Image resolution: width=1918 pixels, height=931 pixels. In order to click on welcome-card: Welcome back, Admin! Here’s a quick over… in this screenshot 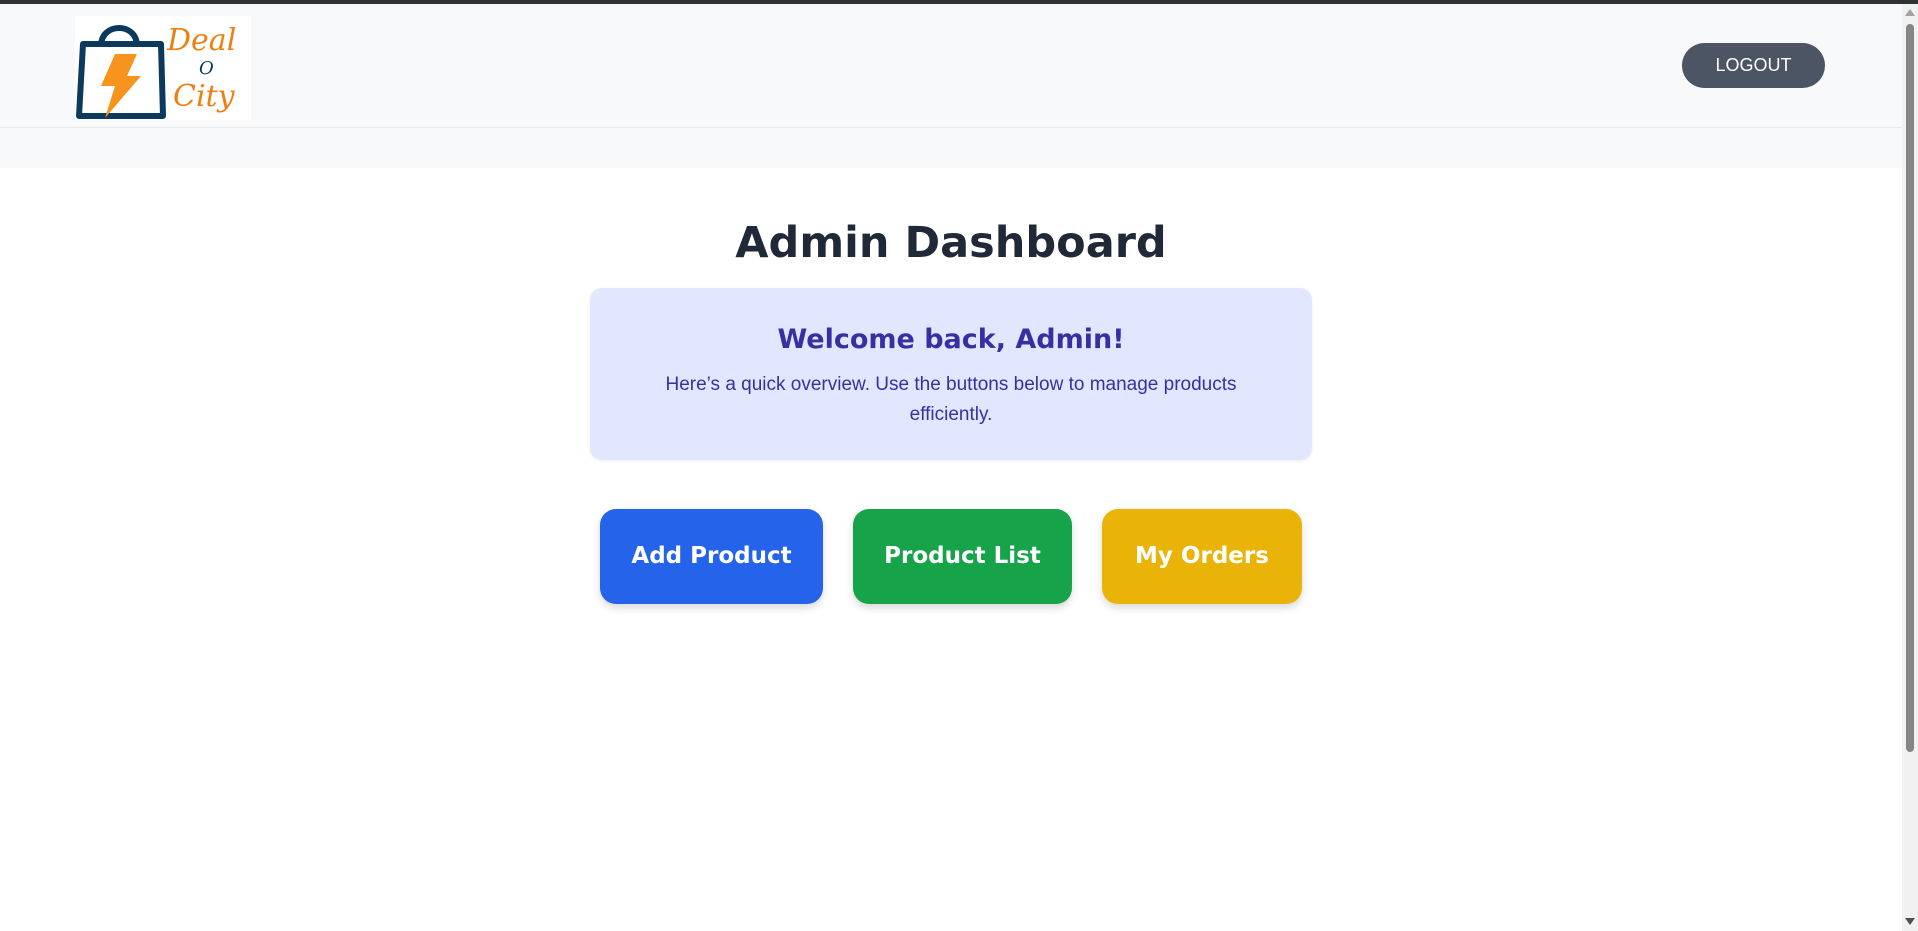, I will do `click(951, 374)`.